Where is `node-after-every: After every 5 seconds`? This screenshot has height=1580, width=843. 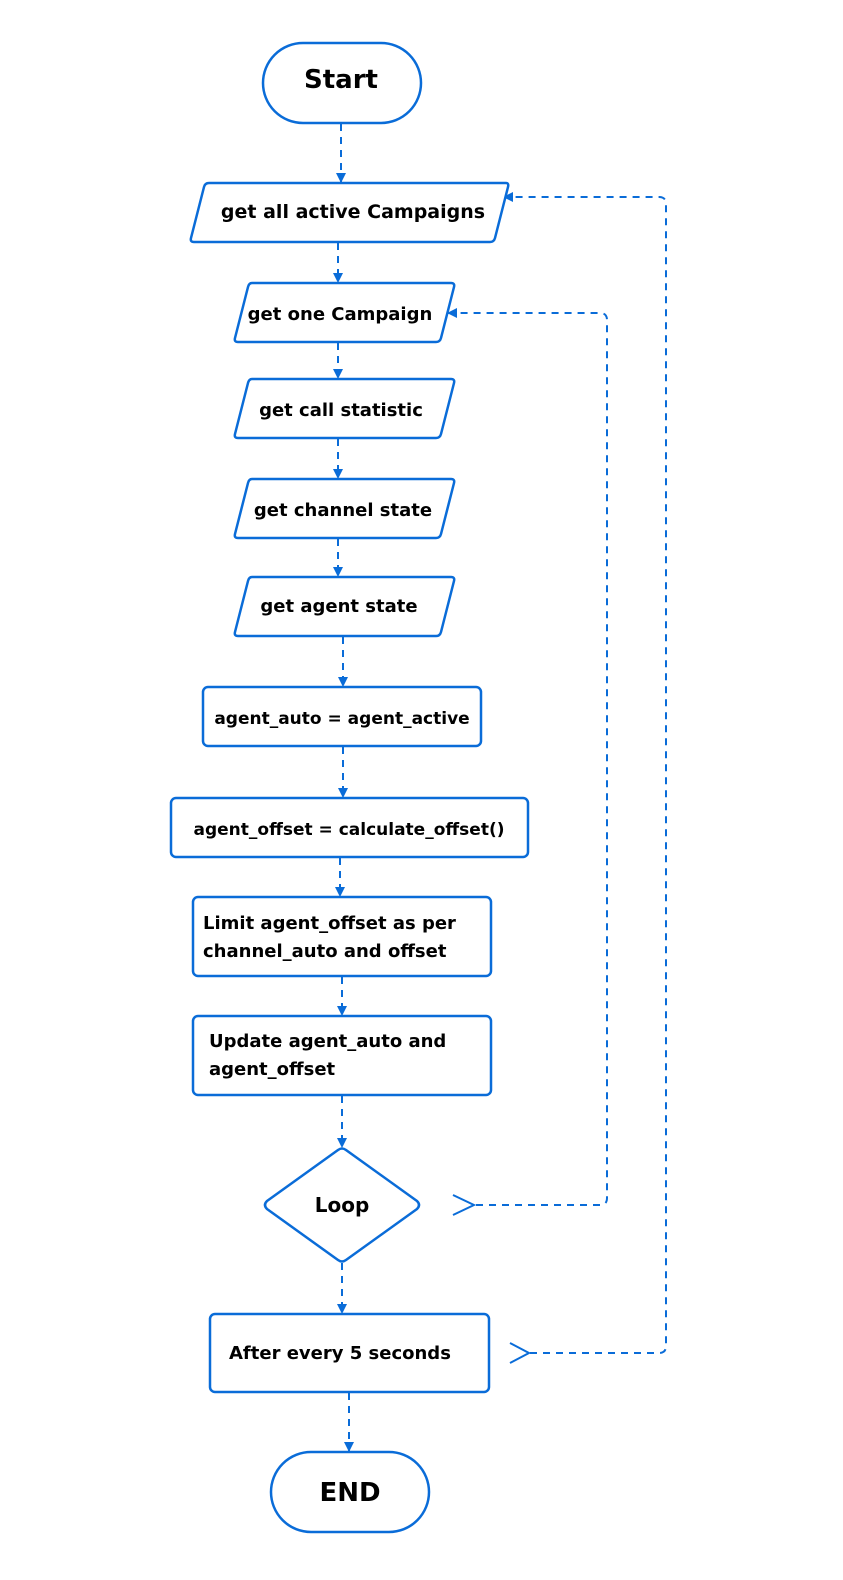 node-after-every: After every 5 seconds is located at coordinates (349, 1353).